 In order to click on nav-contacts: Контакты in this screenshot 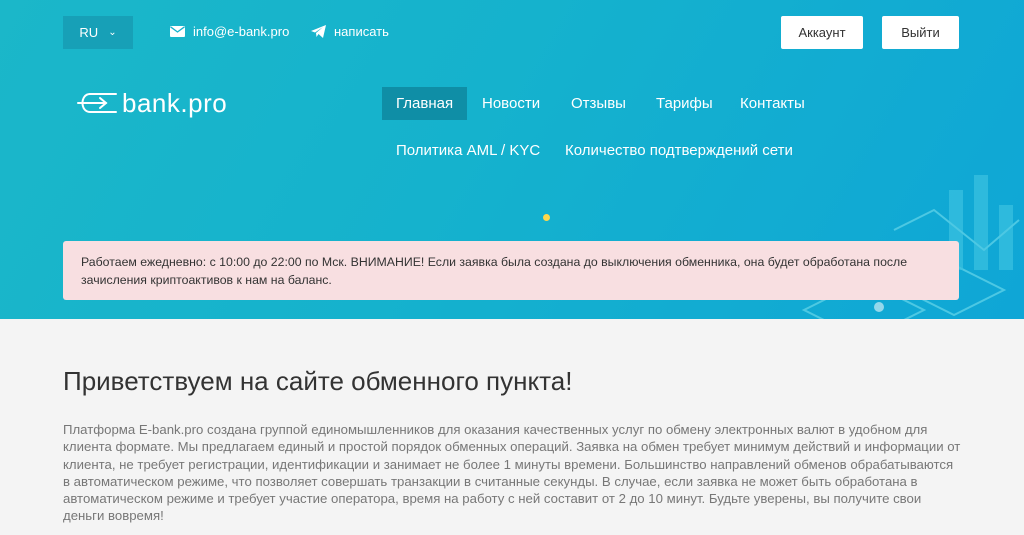, I will do `click(772, 103)`.